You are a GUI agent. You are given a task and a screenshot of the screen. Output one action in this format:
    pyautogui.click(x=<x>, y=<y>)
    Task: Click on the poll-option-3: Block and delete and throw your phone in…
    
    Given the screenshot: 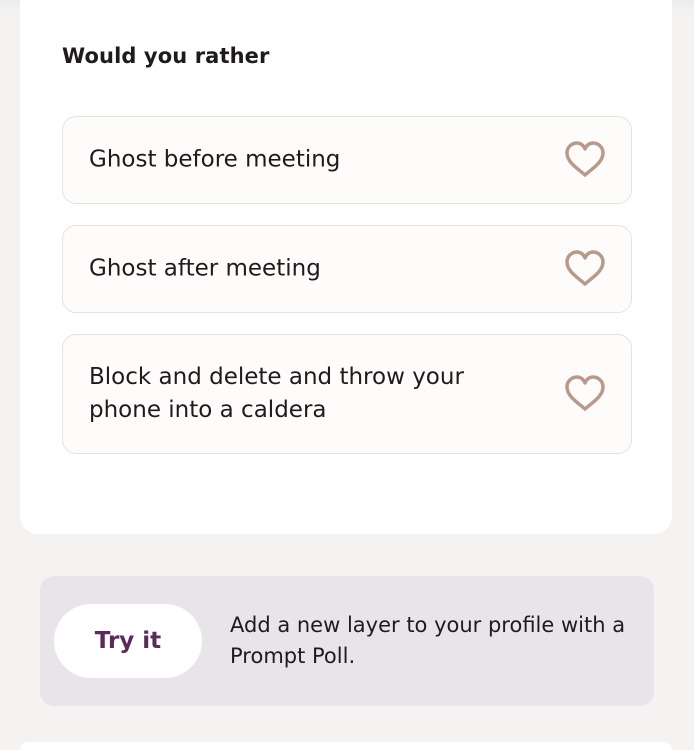 What is the action you would take?
    pyautogui.click(x=347, y=394)
    